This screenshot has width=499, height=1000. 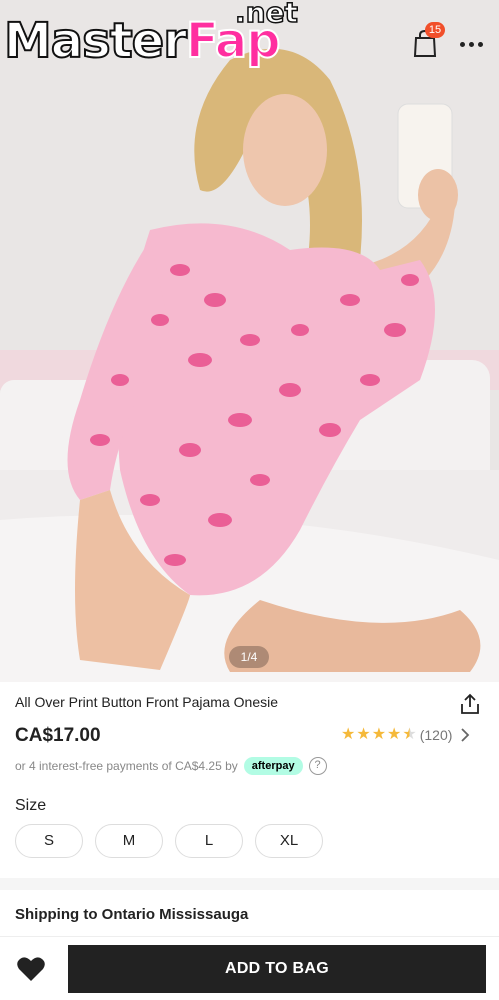 I want to click on wishlist-button, so click(x=31, y=969).